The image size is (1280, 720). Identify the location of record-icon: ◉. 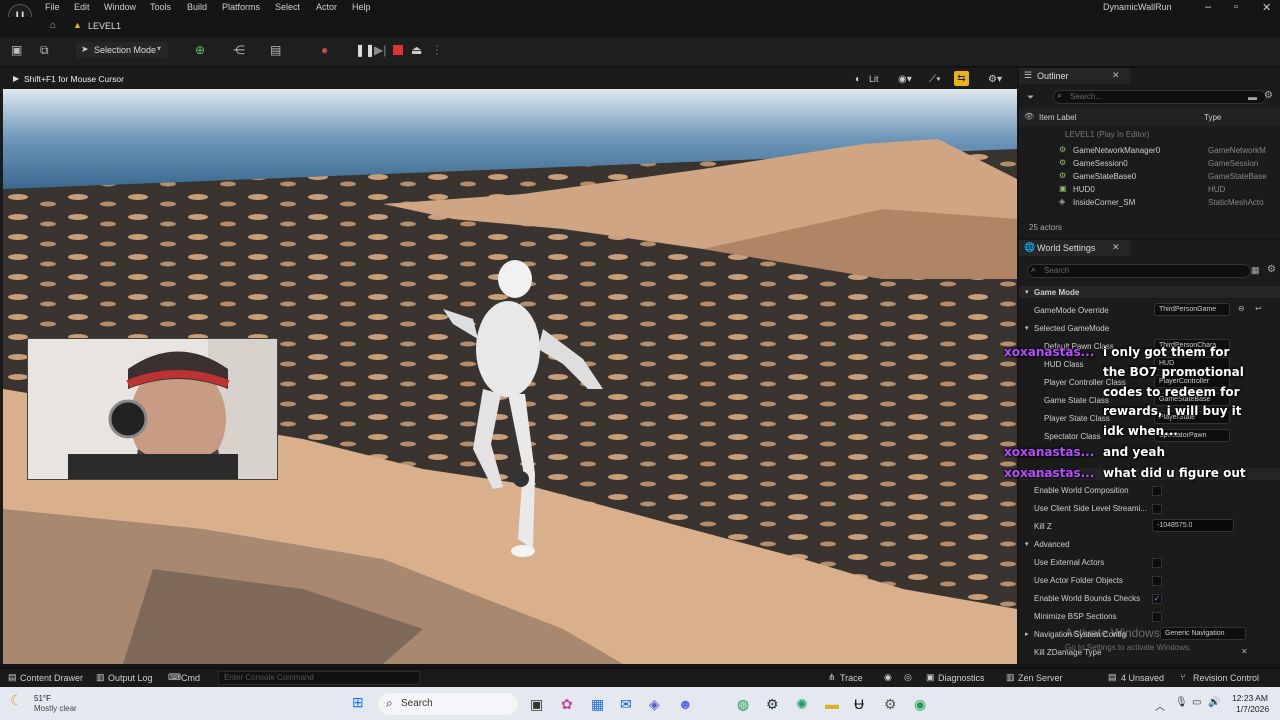
(888, 677).